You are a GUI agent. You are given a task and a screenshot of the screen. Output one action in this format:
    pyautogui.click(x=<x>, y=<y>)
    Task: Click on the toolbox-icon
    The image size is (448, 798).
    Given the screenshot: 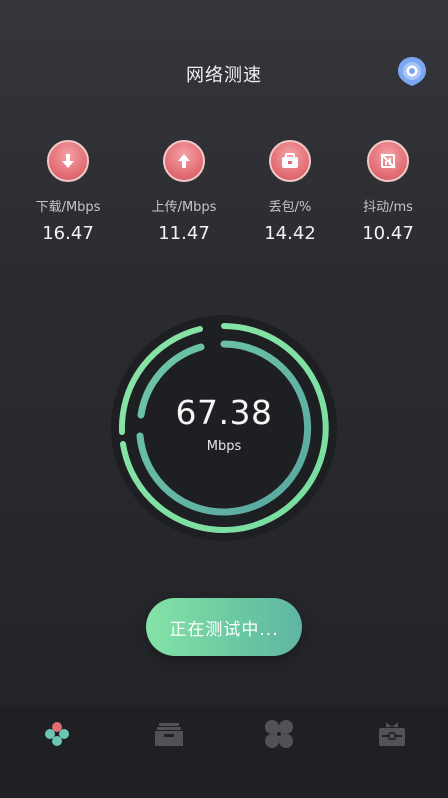 What is the action you would take?
    pyautogui.click(x=392, y=734)
    